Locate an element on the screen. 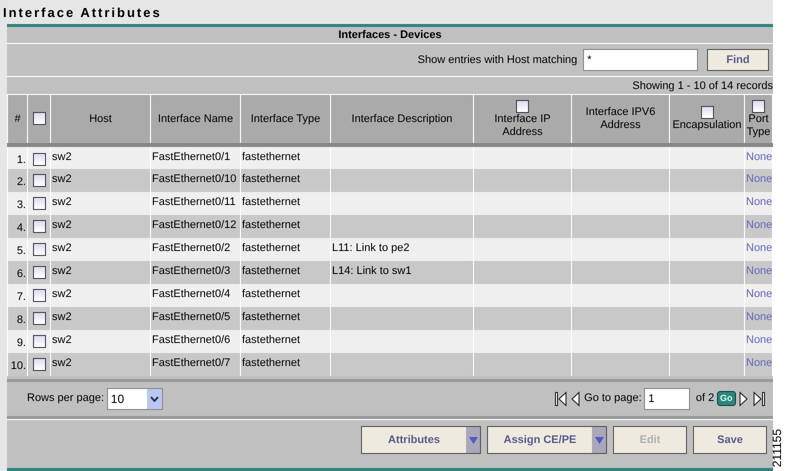  row-number: 10. is located at coordinates (18, 366).